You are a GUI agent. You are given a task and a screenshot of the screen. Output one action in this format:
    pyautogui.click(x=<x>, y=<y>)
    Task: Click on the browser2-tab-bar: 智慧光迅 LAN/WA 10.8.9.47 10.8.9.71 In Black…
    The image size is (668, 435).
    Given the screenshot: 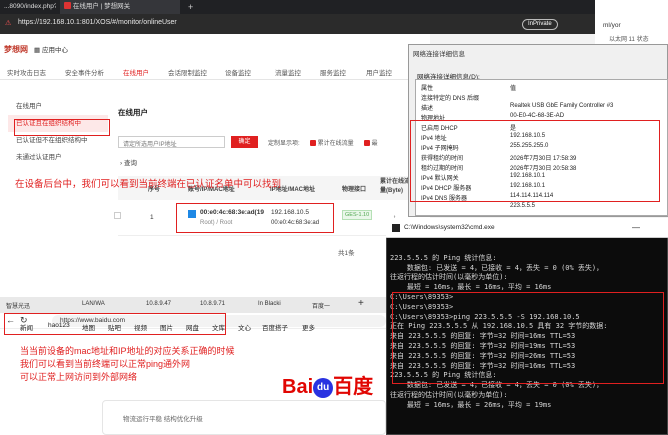 What is the action you would take?
    pyautogui.click(x=193, y=305)
    